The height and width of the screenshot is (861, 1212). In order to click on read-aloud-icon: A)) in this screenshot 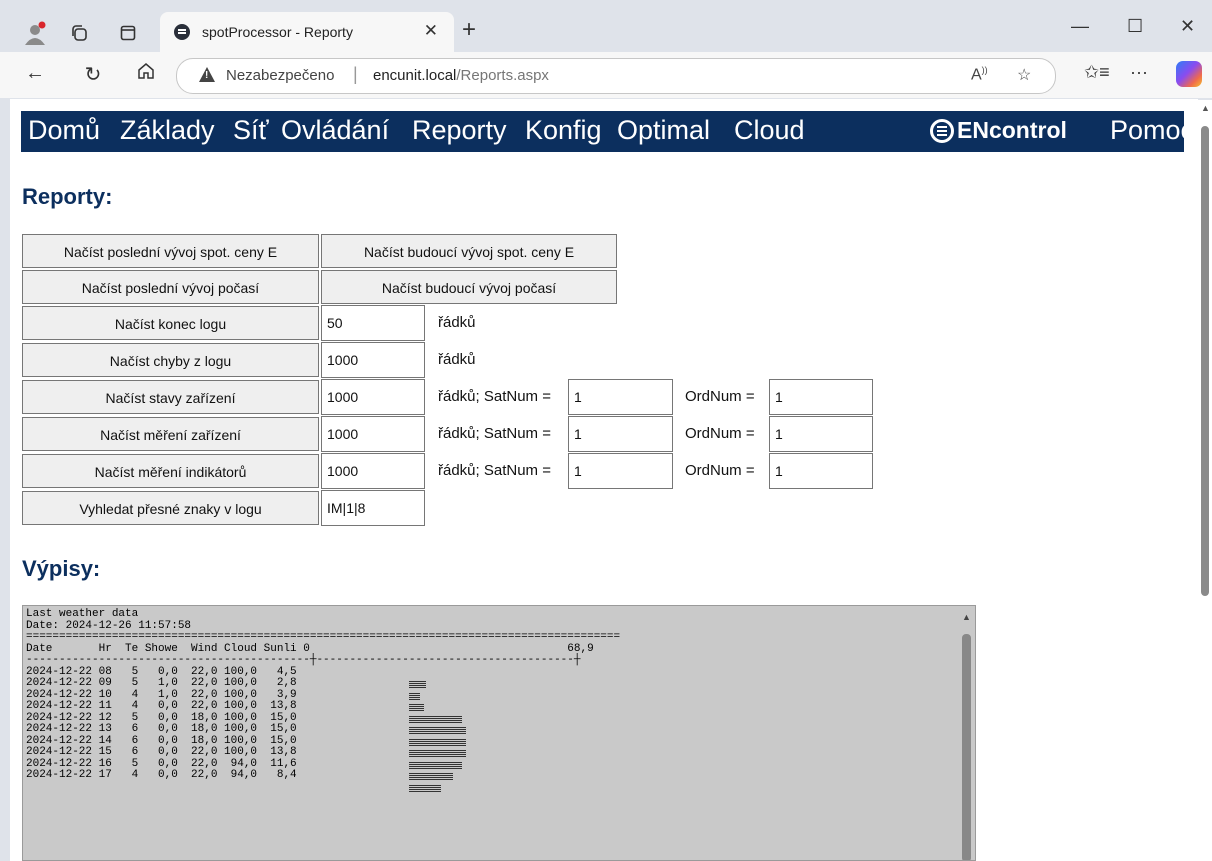, I will do `click(979, 74)`.